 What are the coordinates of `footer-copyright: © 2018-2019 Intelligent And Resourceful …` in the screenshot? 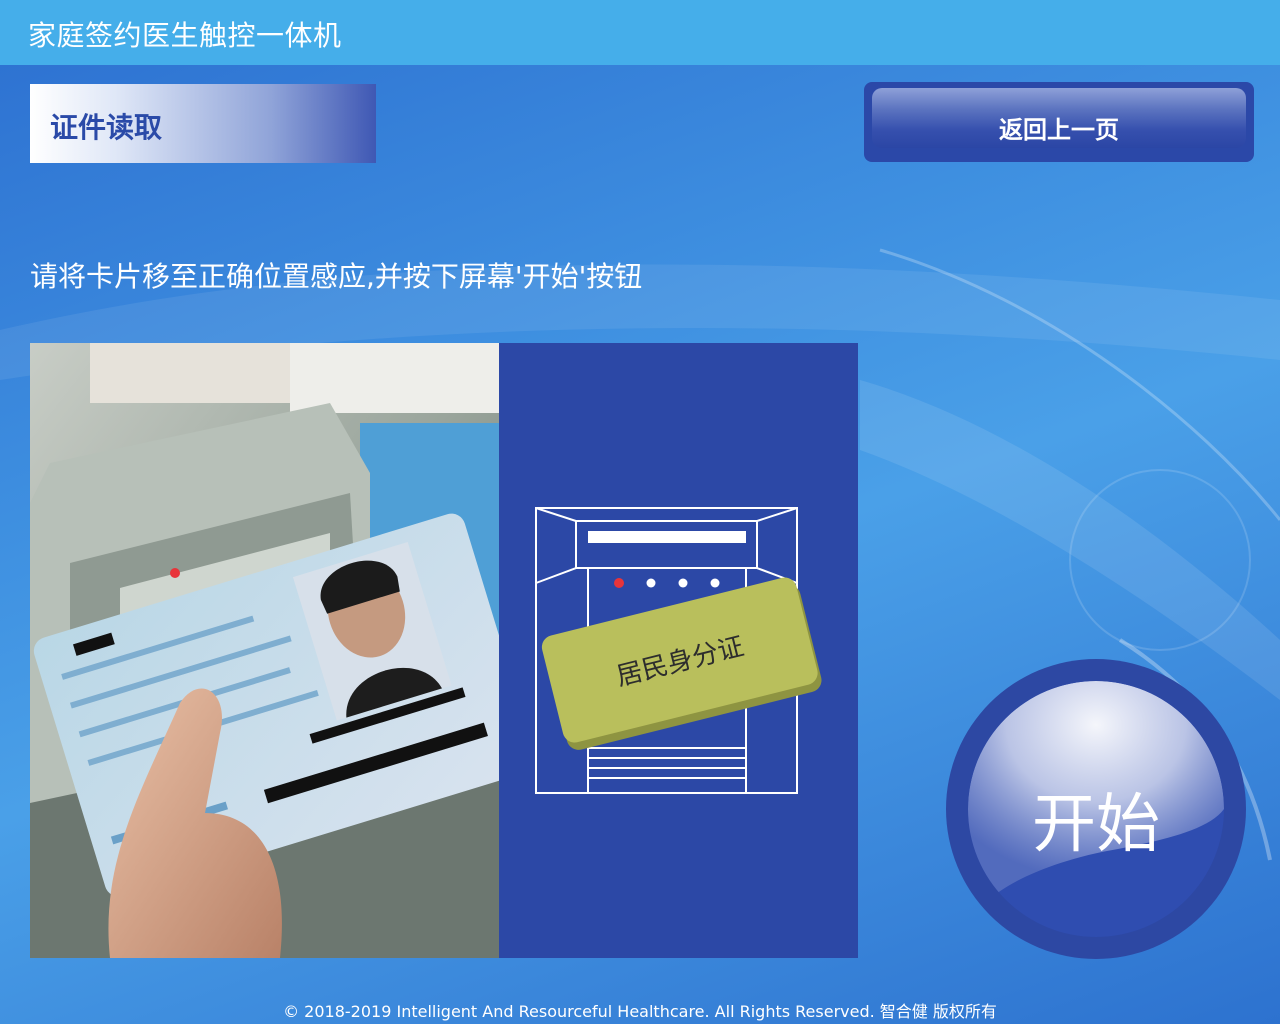 It's located at (640, 1011).